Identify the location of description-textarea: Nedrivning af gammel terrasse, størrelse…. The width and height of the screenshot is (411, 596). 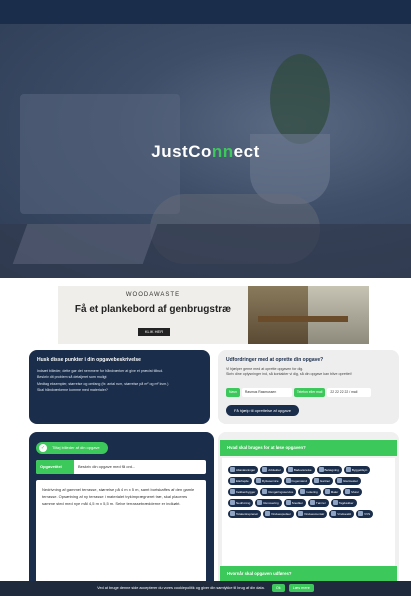
(121, 538).